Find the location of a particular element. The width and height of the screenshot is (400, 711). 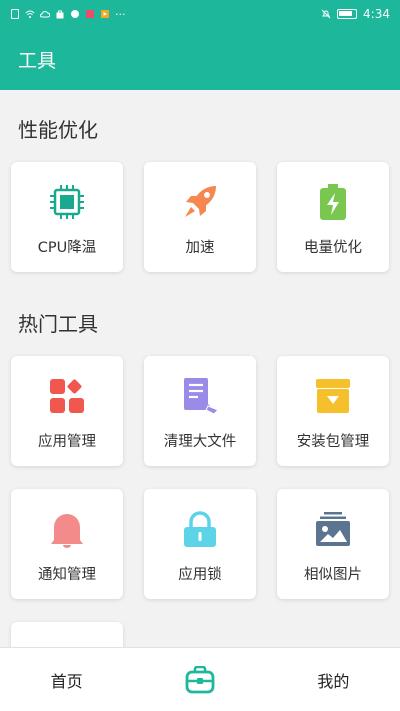

tab-tools is located at coordinates (199, 679).